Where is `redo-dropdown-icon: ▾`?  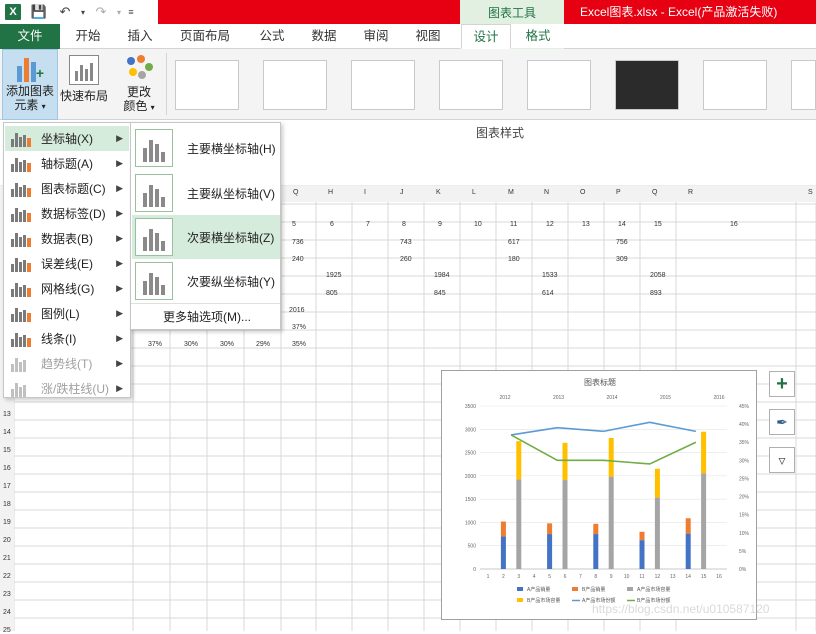 redo-dropdown-icon: ▾ is located at coordinates (119, 12).